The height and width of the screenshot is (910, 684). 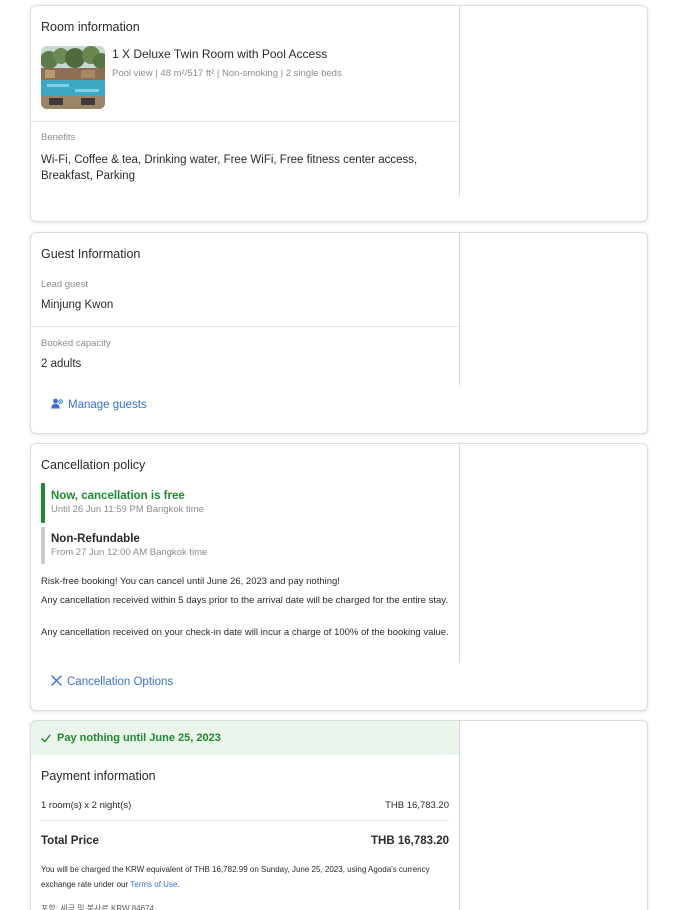 What do you see at coordinates (73, 77) in the screenshot?
I see `room-photo` at bounding box center [73, 77].